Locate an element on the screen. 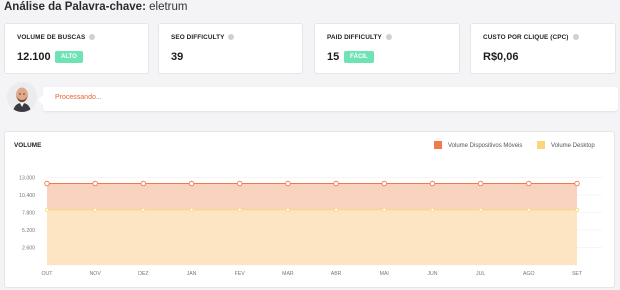 Image resolution: width=620 pixels, height=290 pixels. metric-card-seo-difficulty: SEO DIFFICULTY 39 is located at coordinates (230, 48).